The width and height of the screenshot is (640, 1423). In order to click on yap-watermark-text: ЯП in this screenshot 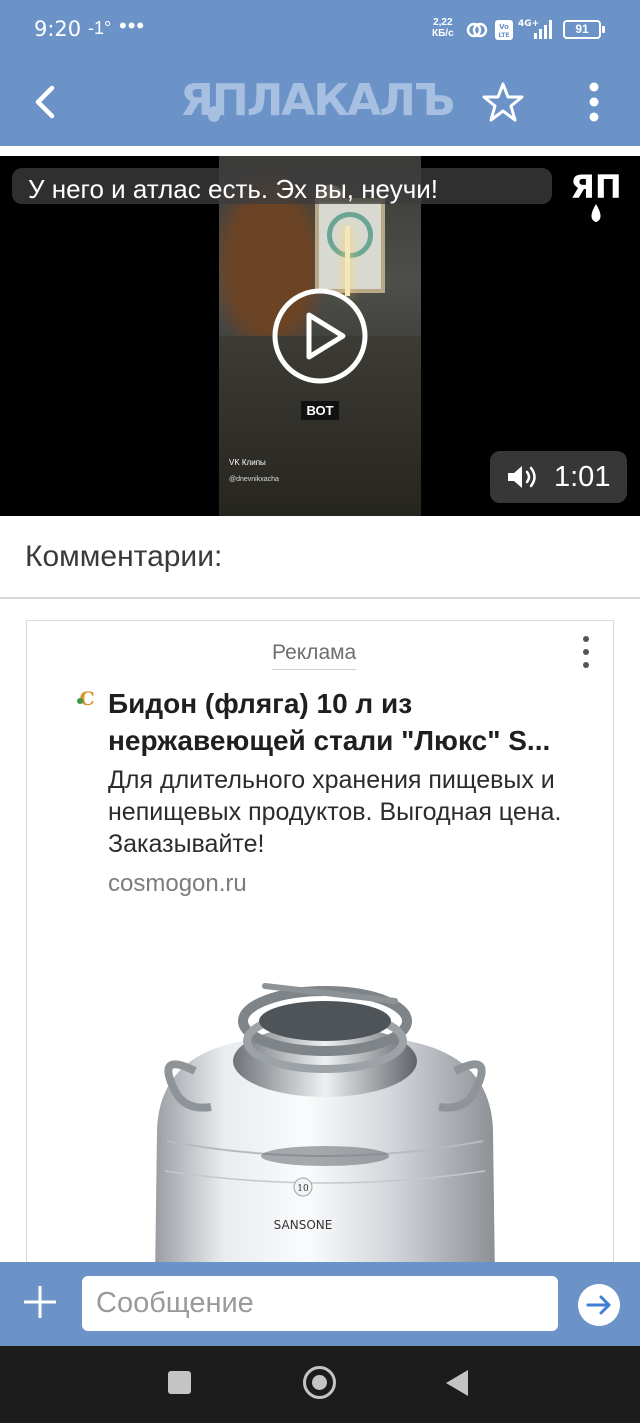, I will do `click(595, 187)`.